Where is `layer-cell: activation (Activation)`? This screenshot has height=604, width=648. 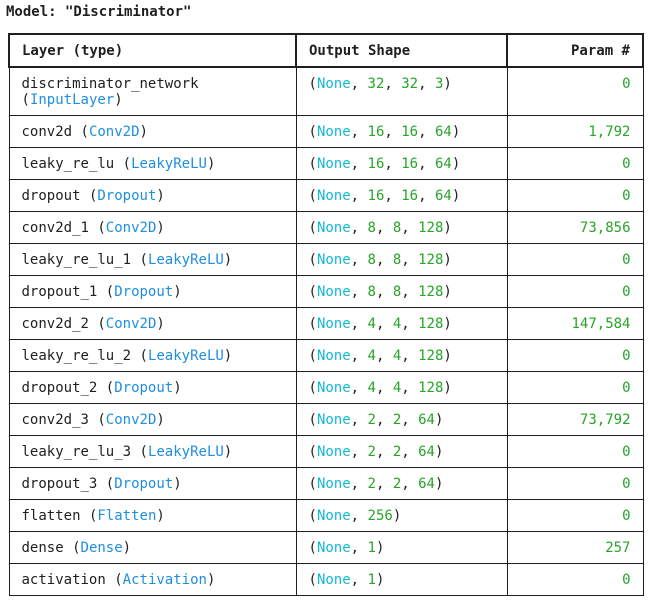 layer-cell: activation (Activation) is located at coordinates (152, 579).